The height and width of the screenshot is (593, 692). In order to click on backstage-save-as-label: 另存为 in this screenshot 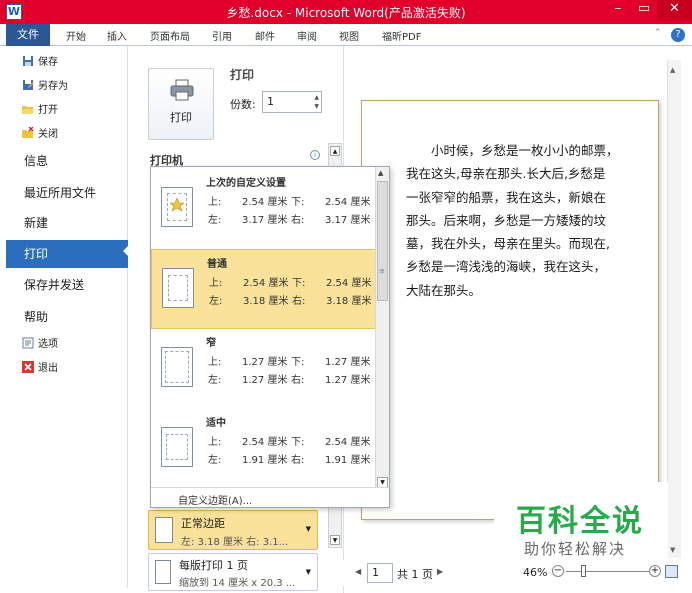, I will do `click(53, 86)`.